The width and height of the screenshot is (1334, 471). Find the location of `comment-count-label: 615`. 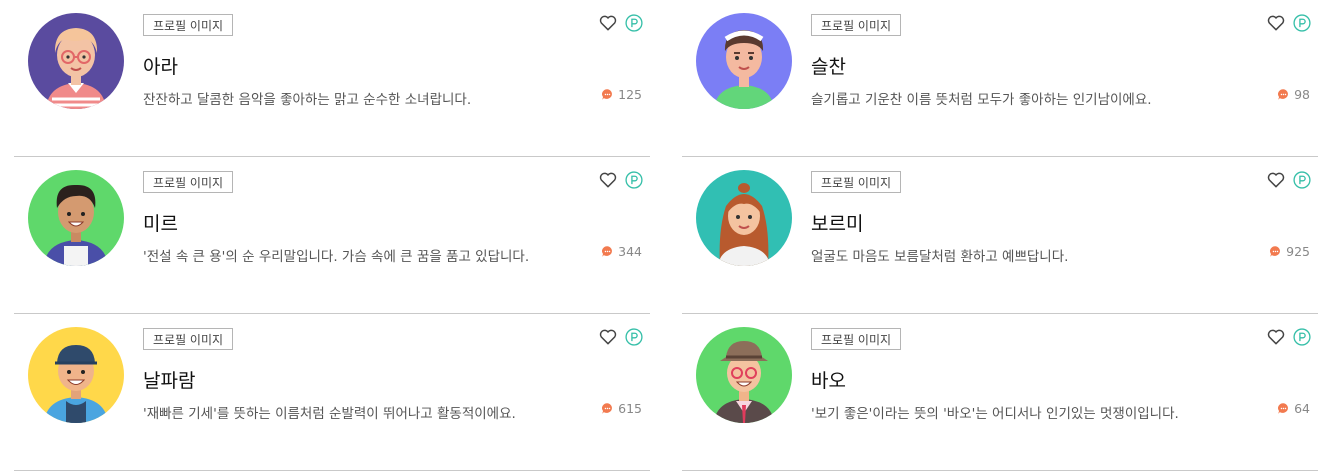

comment-count-label: 615 is located at coordinates (630, 408).